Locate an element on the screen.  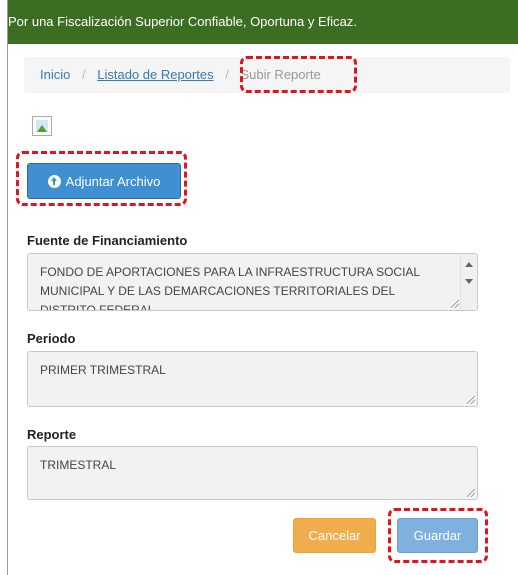
fuente-scrollbar is located at coordinates (468, 282).